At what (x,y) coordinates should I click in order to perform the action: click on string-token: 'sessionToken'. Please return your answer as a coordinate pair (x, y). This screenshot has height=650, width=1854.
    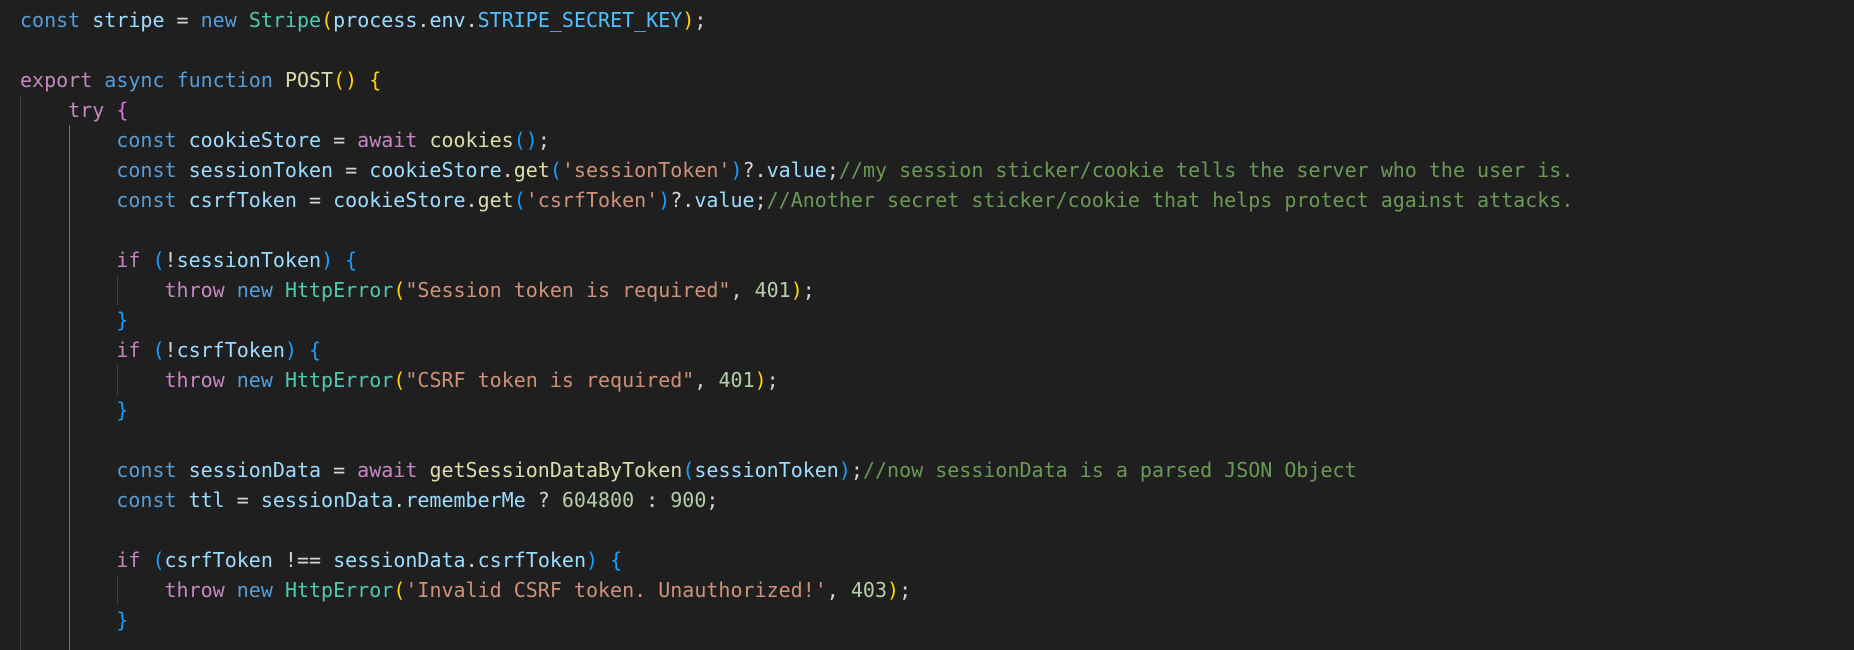
    Looking at the image, I should click on (646, 170).